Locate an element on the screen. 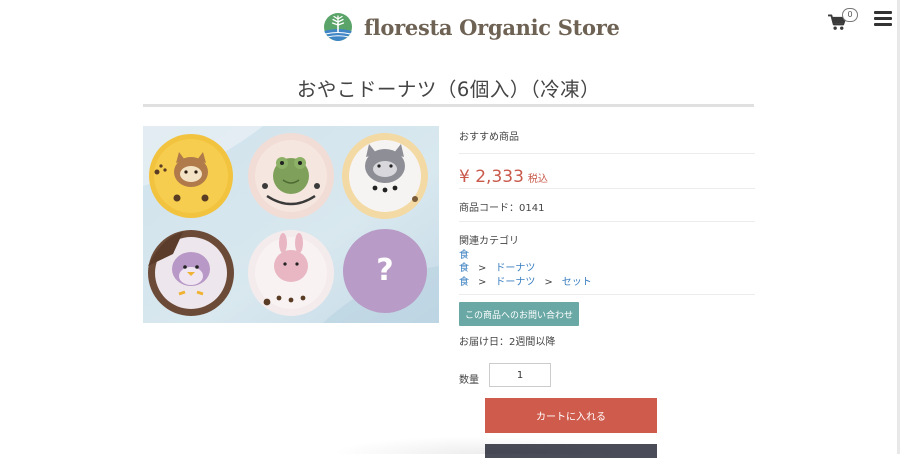  donut-frog is located at coordinates (291, 176).